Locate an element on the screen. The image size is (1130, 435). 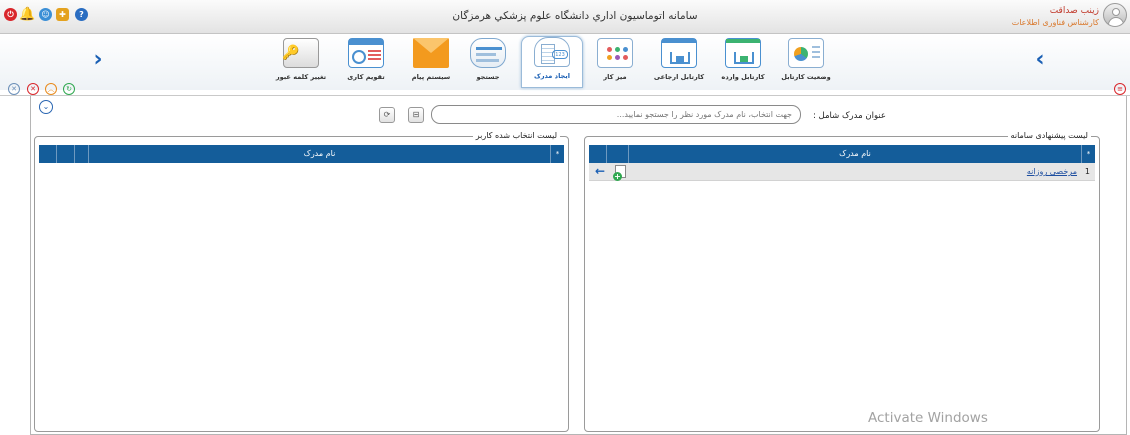
search-document-icon is located at coordinates (488, 53).